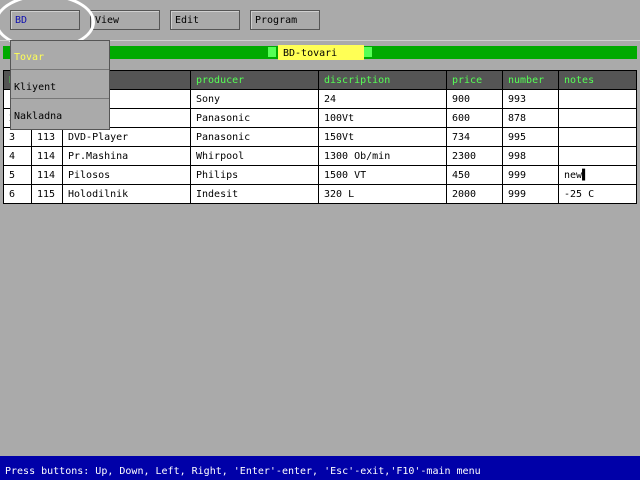 The height and width of the screenshot is (480, 640). What do you see at coordinates (321, 52) in the screenshot?
I see `table-title: BD-tovari` at bounding box center [321, 52].